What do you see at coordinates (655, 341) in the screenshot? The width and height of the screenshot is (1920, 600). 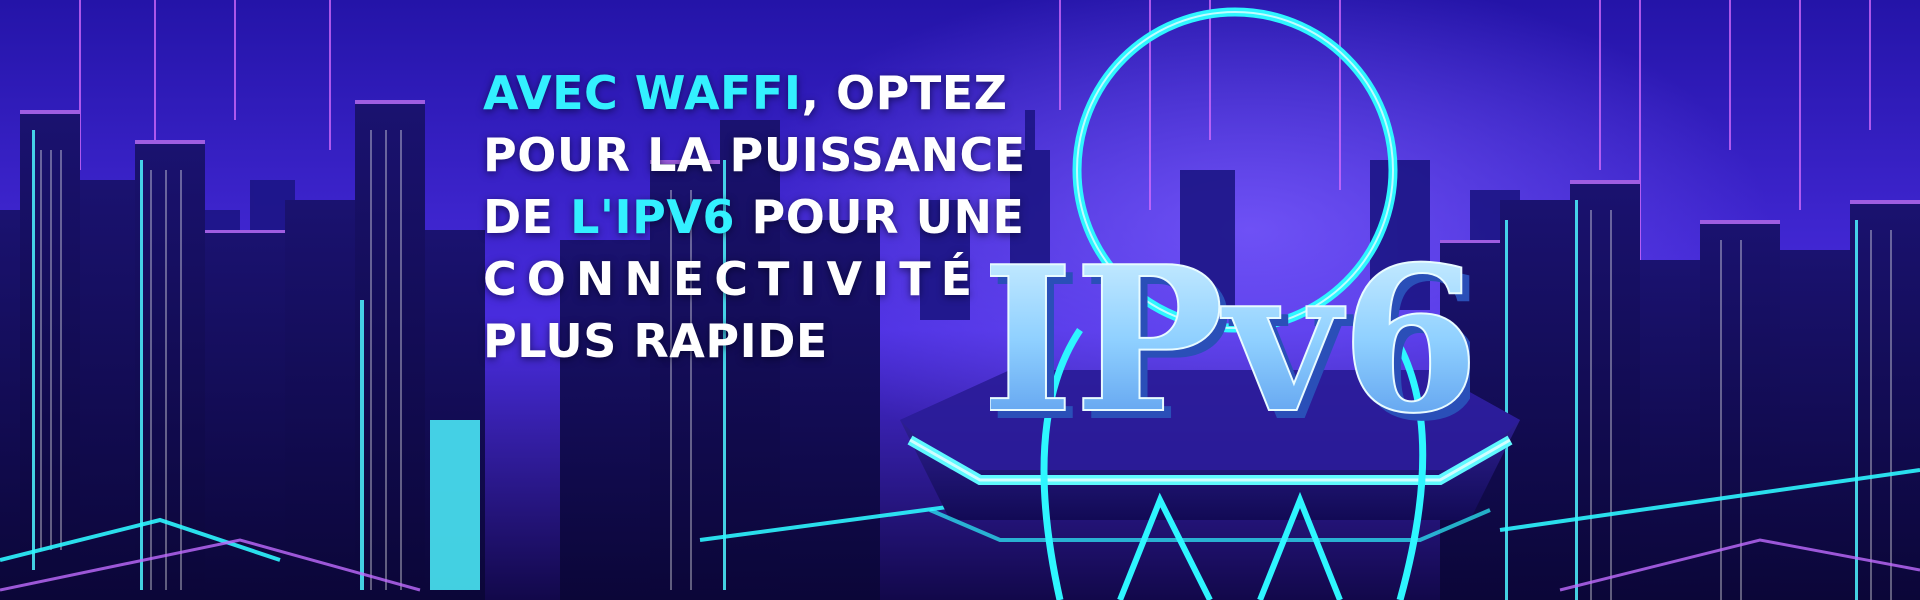 I see `headline-line-5: PLUS RAPIDE` at bounding box center [655, 341].